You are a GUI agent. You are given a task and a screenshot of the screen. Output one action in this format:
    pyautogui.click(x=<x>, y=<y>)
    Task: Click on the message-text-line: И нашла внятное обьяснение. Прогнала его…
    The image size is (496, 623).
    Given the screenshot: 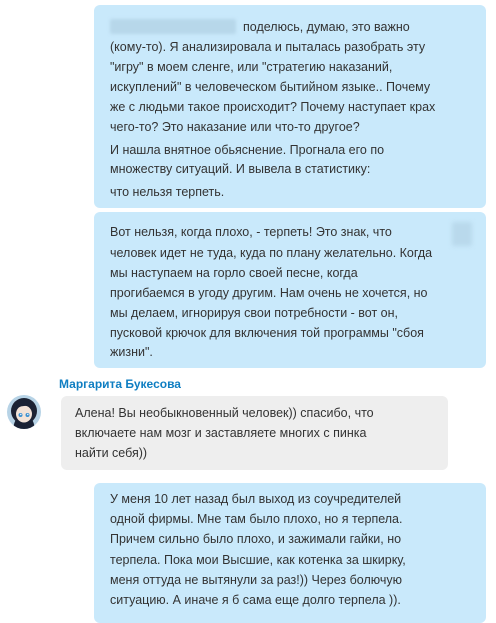 What is the action you would take?
    pyautogui.click(x=247, y=150)
    